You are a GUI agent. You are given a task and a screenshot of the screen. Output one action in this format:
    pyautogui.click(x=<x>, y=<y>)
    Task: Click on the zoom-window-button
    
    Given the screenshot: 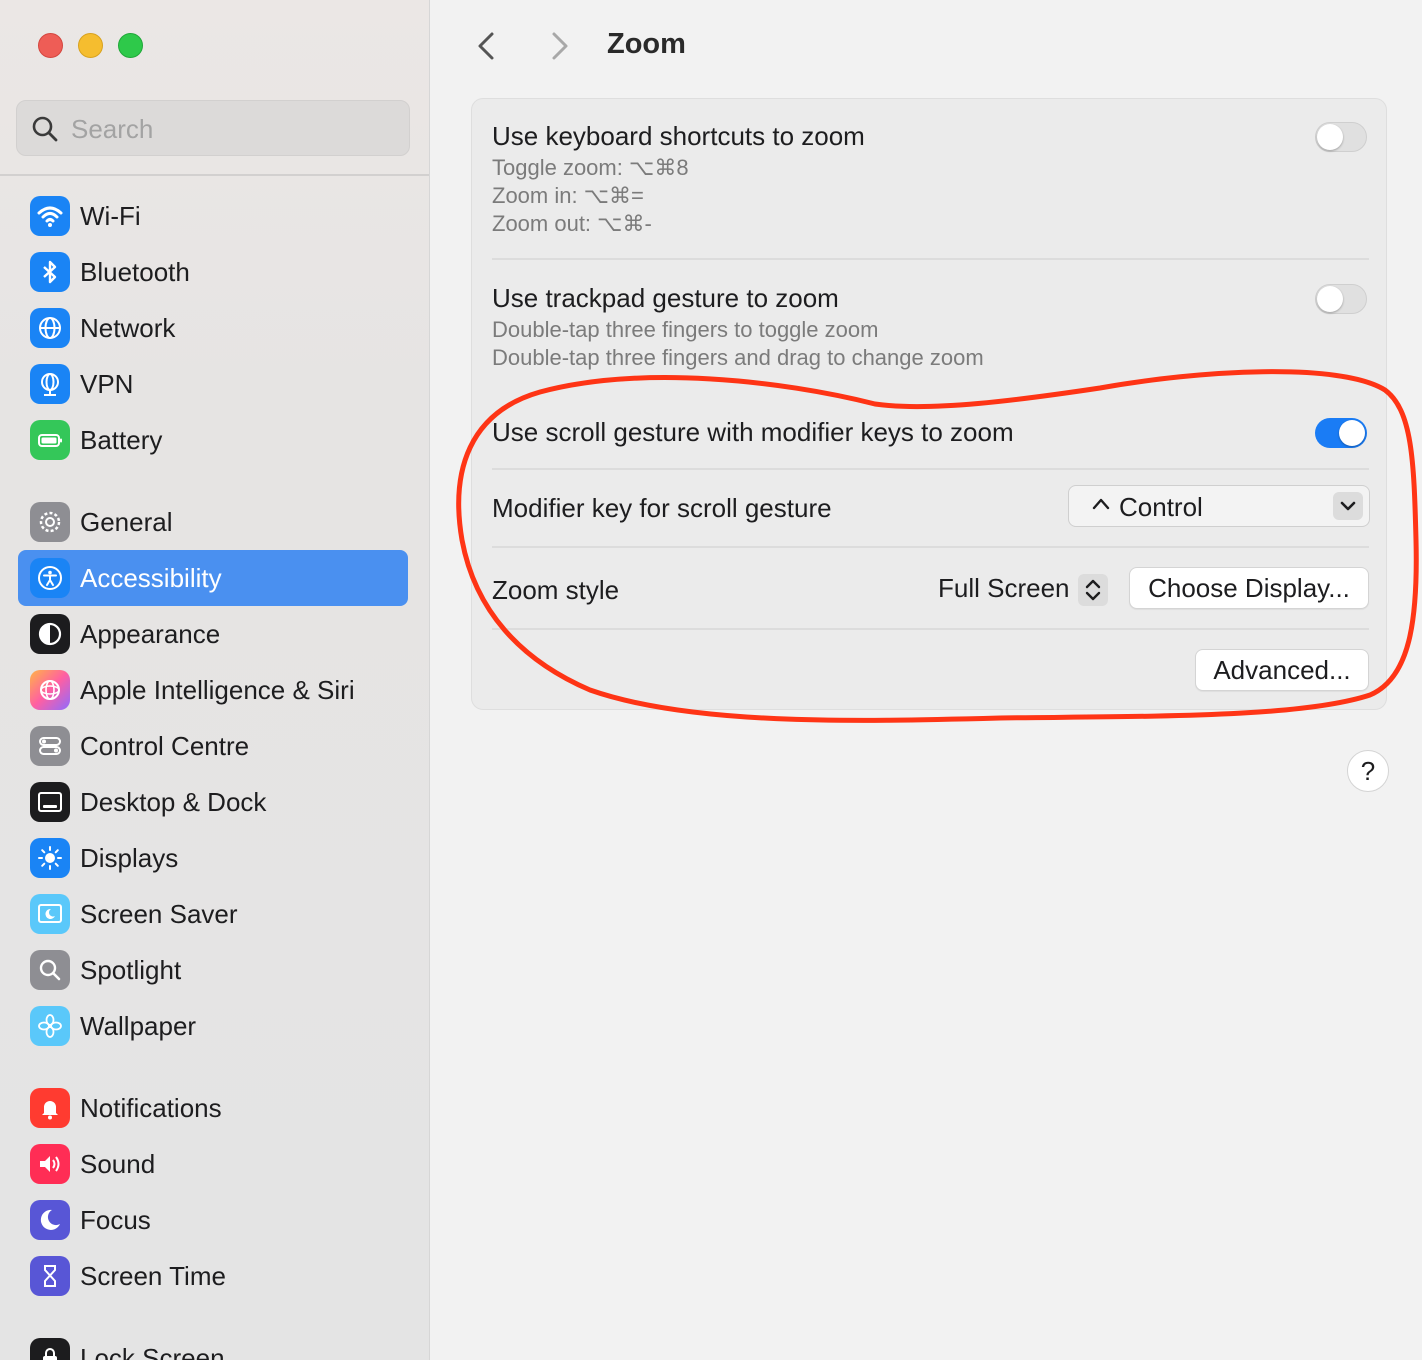 What is the action you would take?
    pyautogui.click(x=130, y=45)
    